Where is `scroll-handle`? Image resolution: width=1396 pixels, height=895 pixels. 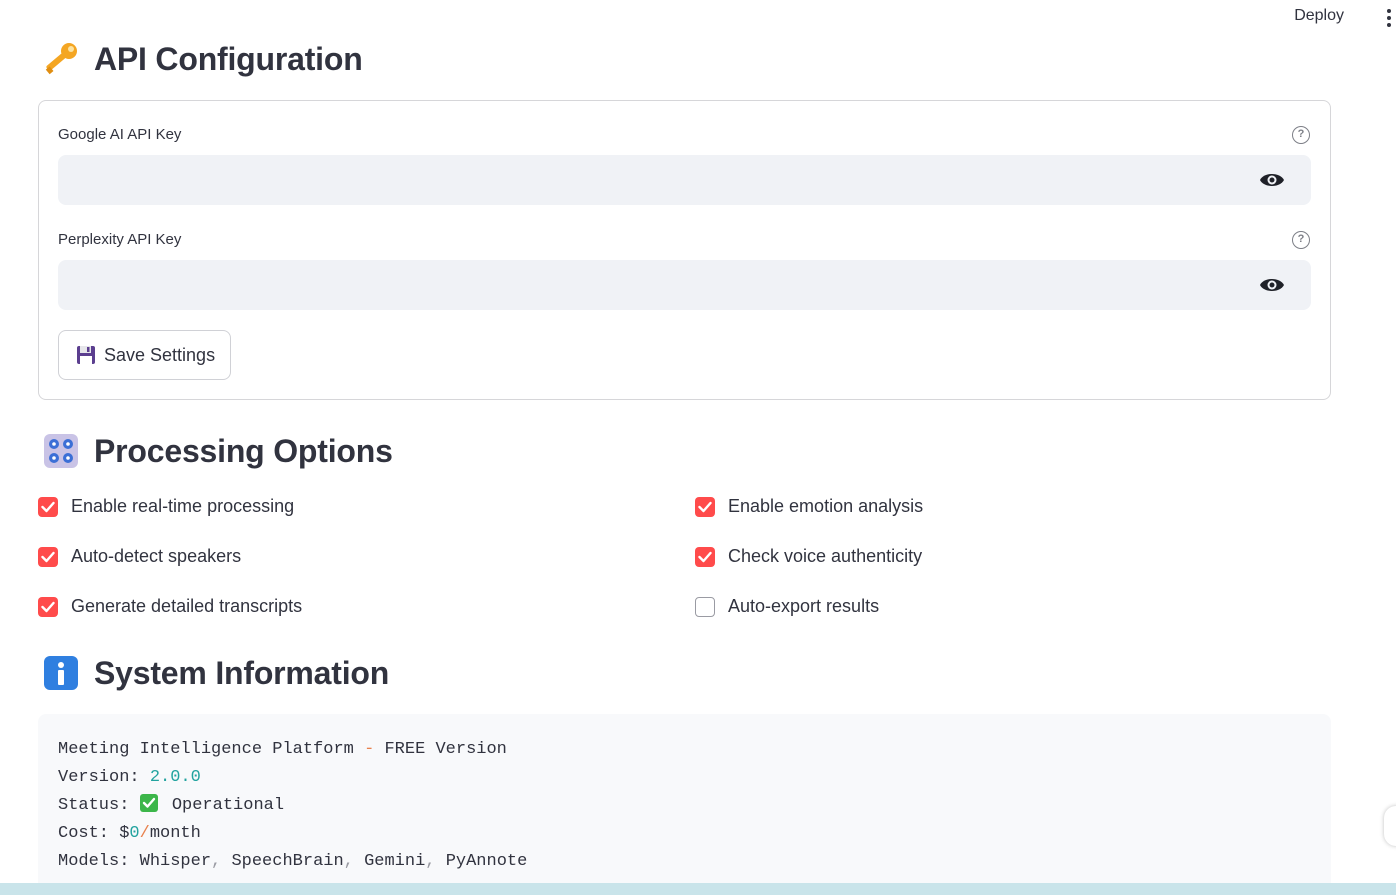
scroll-handle is located at coordinates (1390, 826).